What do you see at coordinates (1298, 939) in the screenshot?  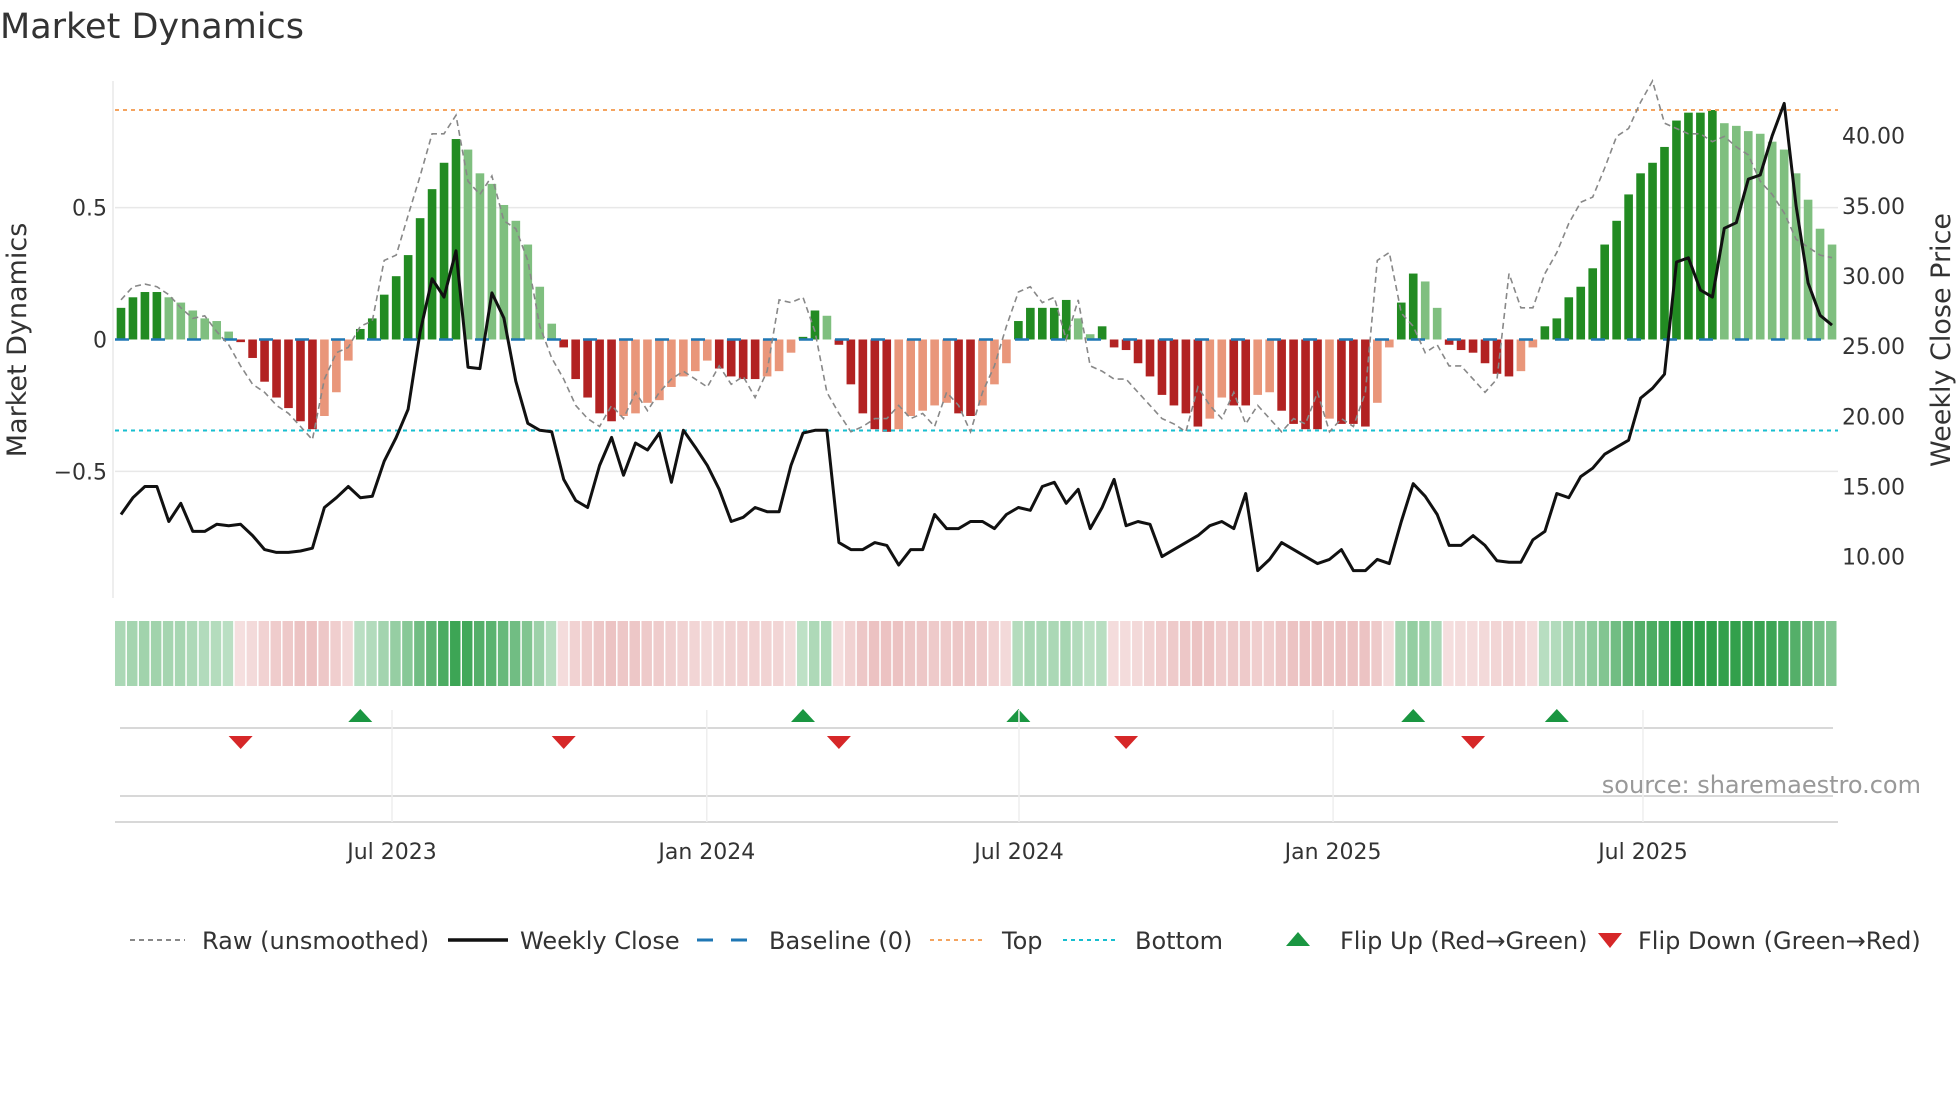 I see `legend-flip-up-icon` at bounding box center [1298, 939].